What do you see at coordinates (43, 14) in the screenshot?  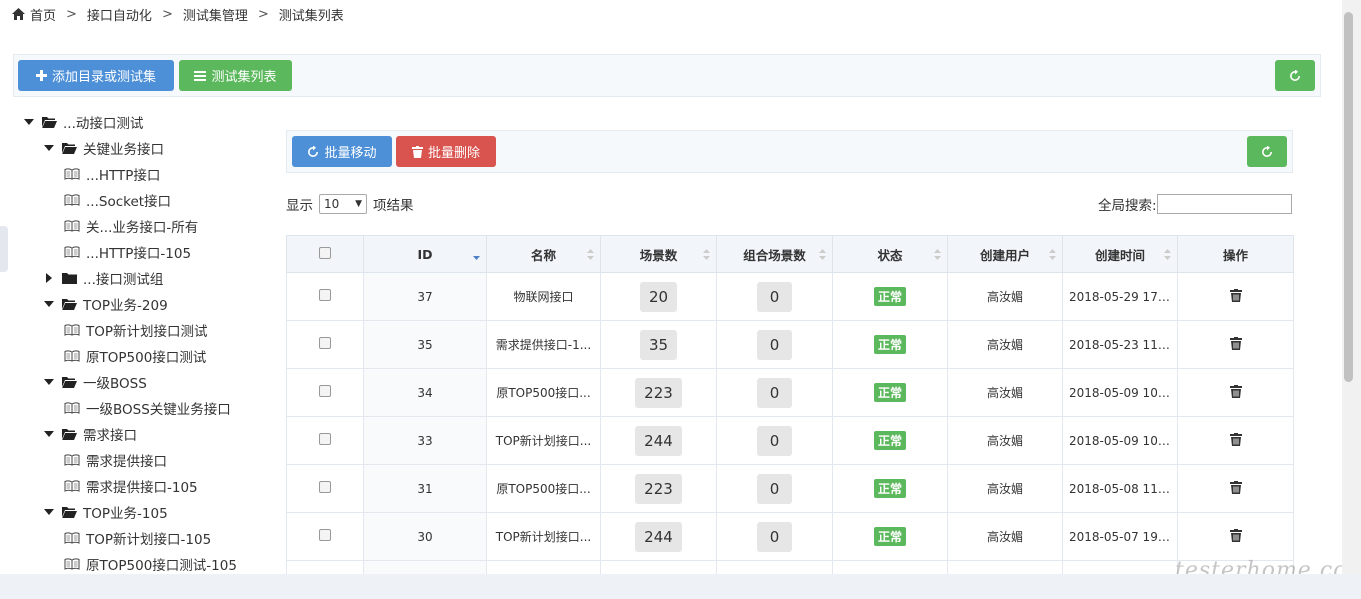 I see `breadcrumb-home: 首页` at bounding box center [43, 14].